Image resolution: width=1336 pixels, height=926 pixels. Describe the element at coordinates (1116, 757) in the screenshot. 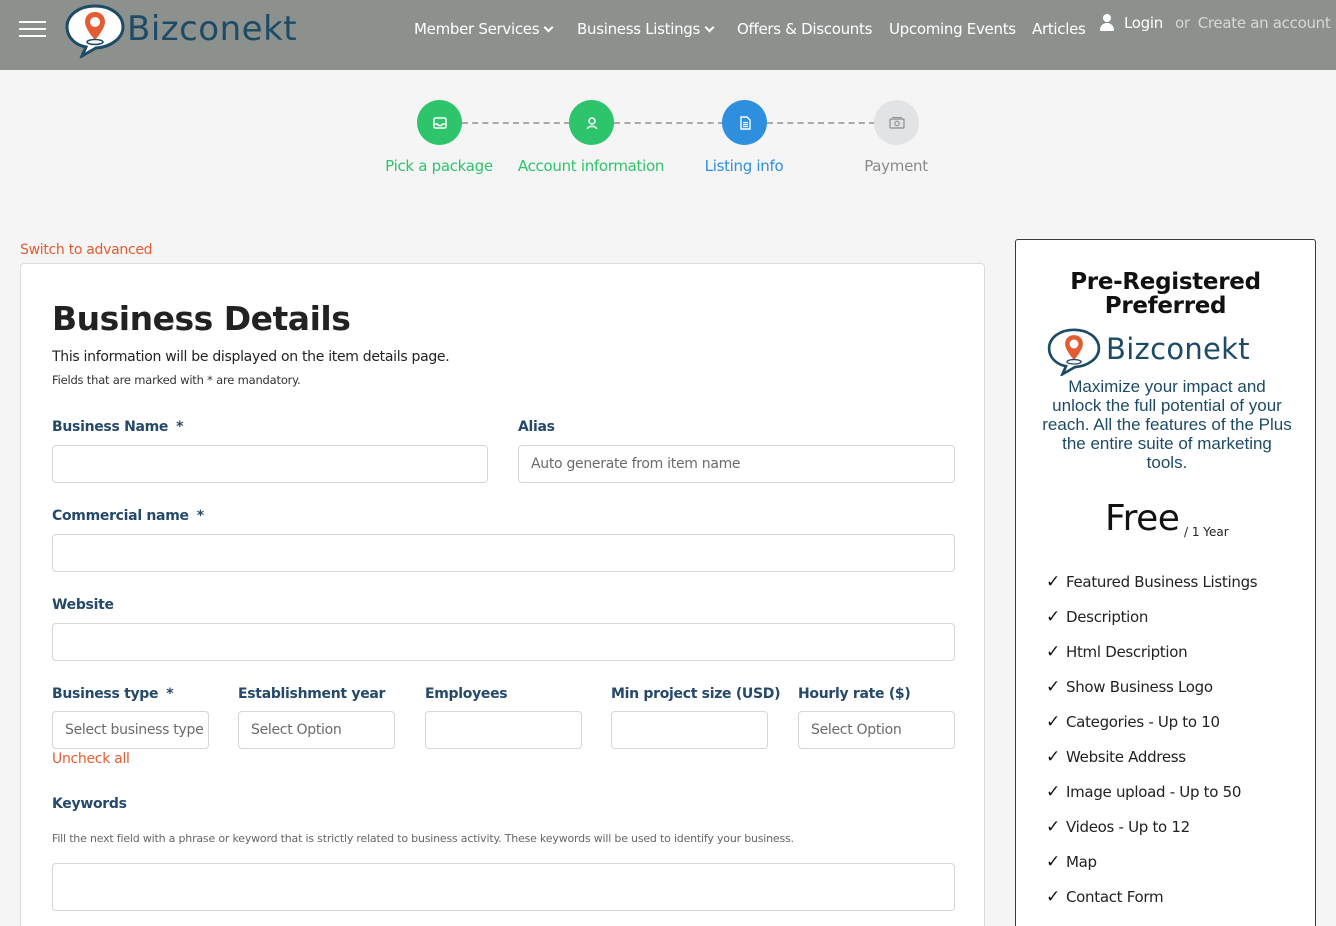

I see `feature-item: ✓ Website Address` at that location.